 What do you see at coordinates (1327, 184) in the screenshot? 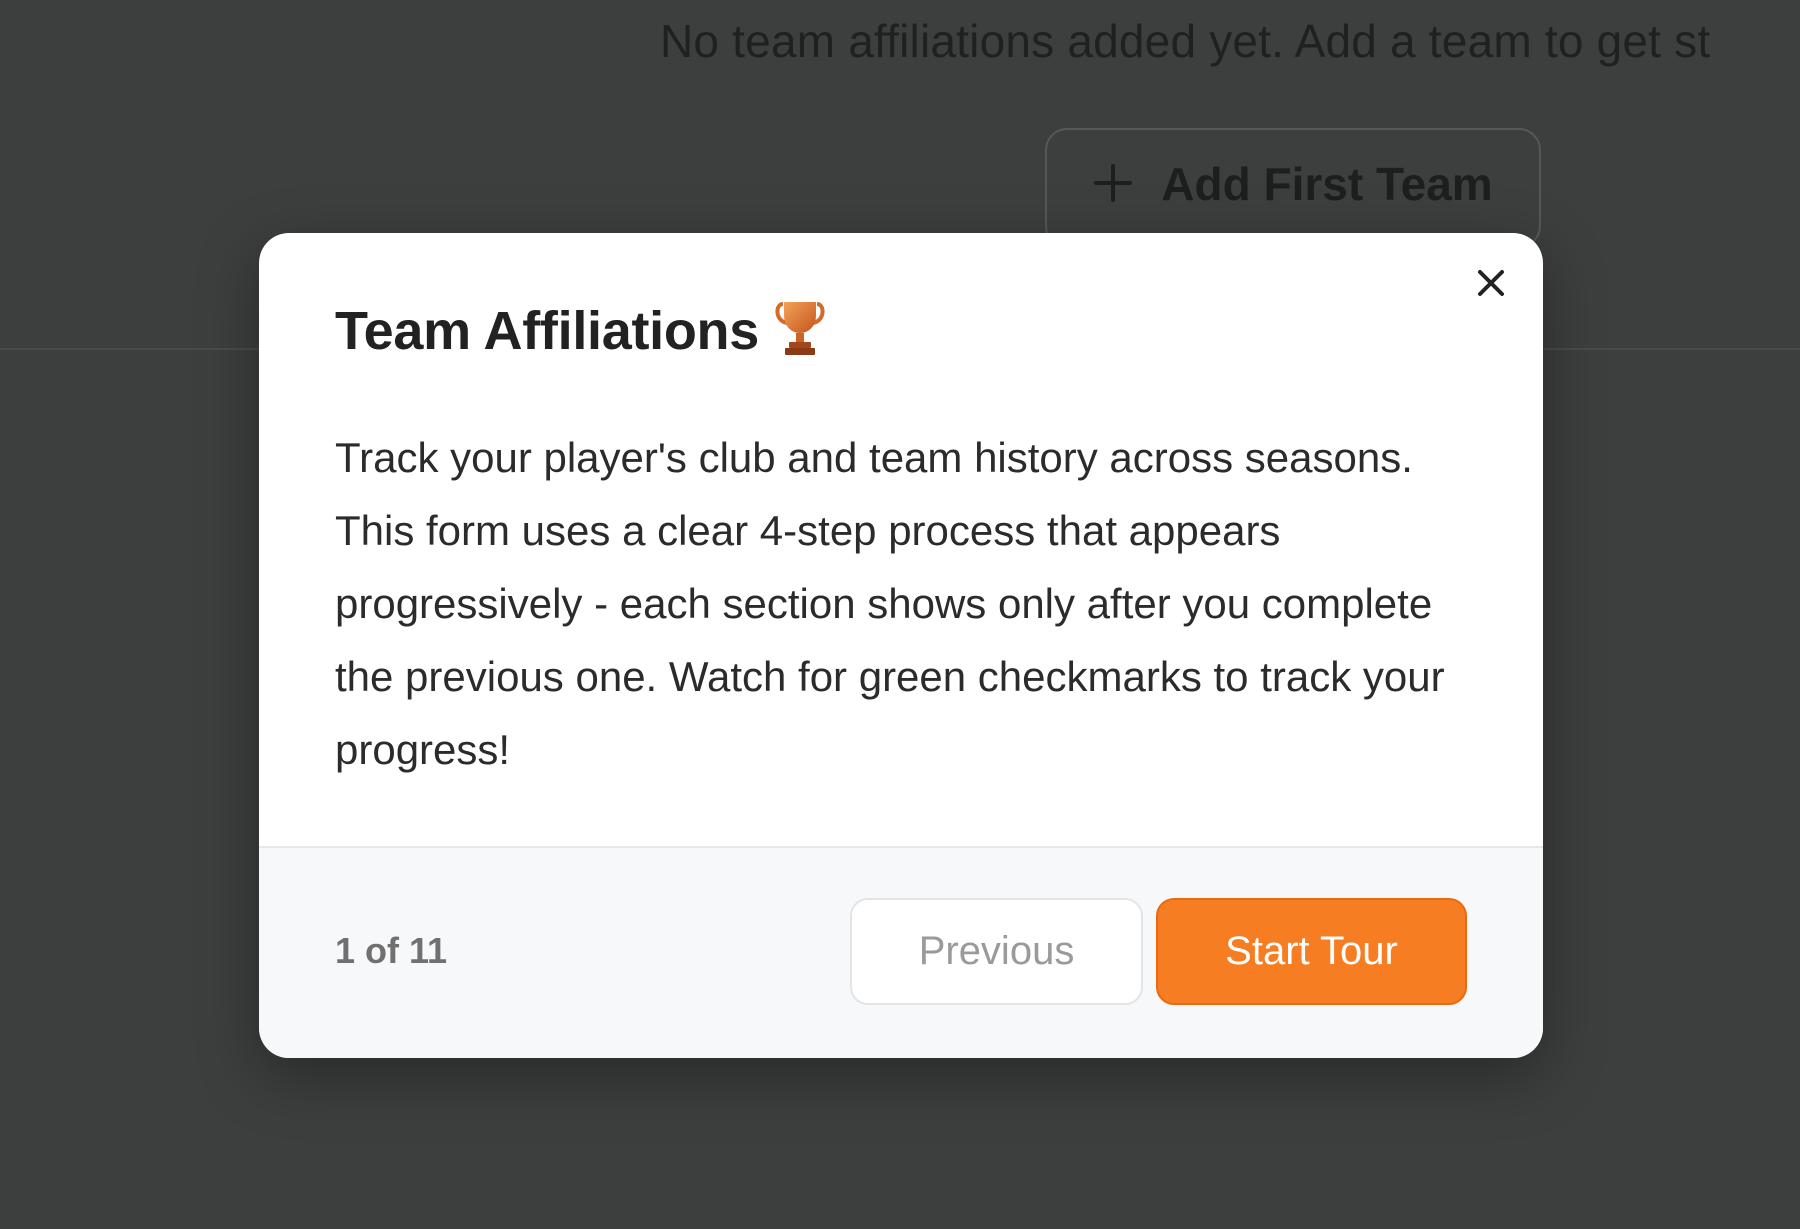
I see `add-first-team-label: Add First Team` at bounding box center [1327, 184].